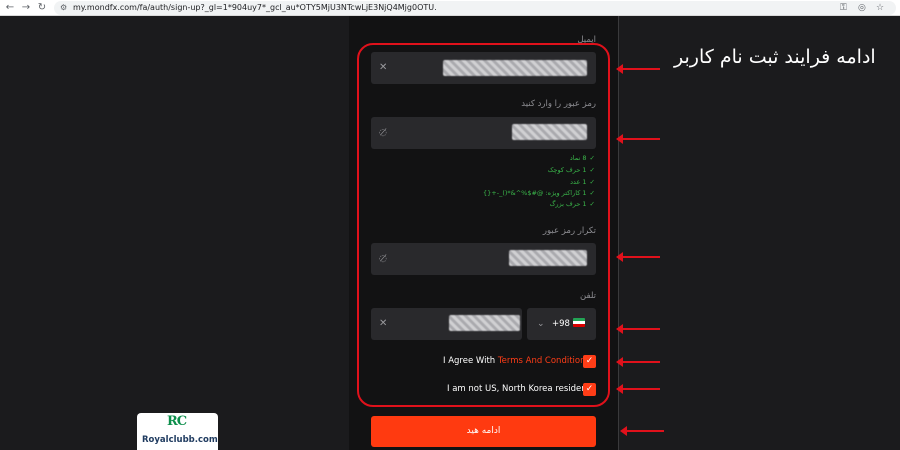  Describe the element at coordinates (63, 7) in the screenshot. I see `site-settings-icon: ⚙` at that location.